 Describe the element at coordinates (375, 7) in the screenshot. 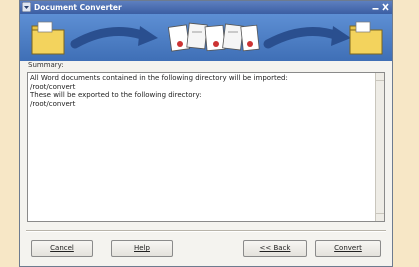

I see `minimize-icon` at that location.